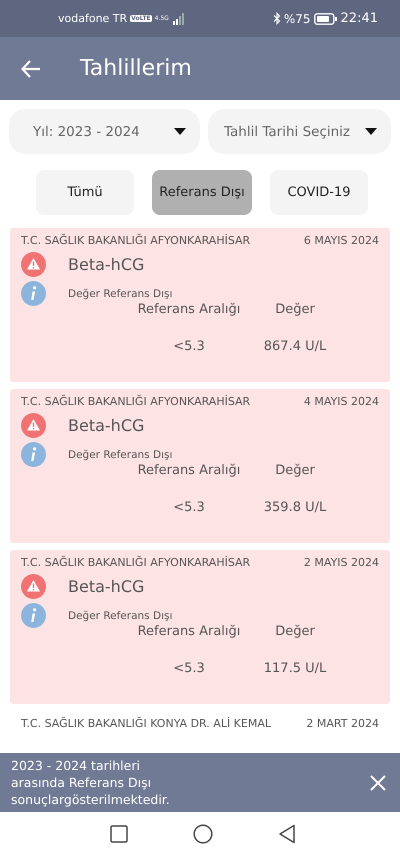  Describe the element at coordinates (297, 19) in the screenshot. I see `battery-percent: %75` at that location.